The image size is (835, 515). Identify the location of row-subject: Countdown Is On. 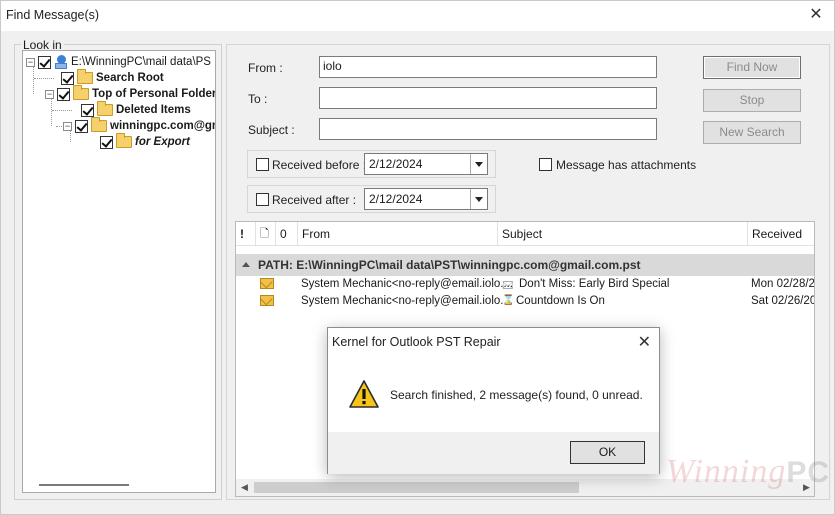
(560, 301).